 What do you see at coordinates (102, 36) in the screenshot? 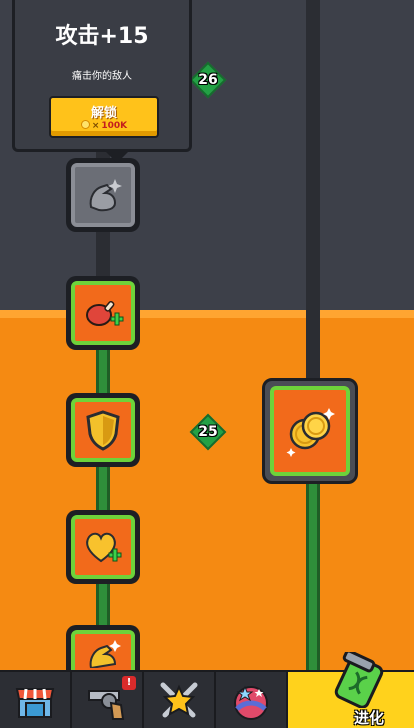
I see `skill-title: 攻击+15` at bounding box center [102, 36].